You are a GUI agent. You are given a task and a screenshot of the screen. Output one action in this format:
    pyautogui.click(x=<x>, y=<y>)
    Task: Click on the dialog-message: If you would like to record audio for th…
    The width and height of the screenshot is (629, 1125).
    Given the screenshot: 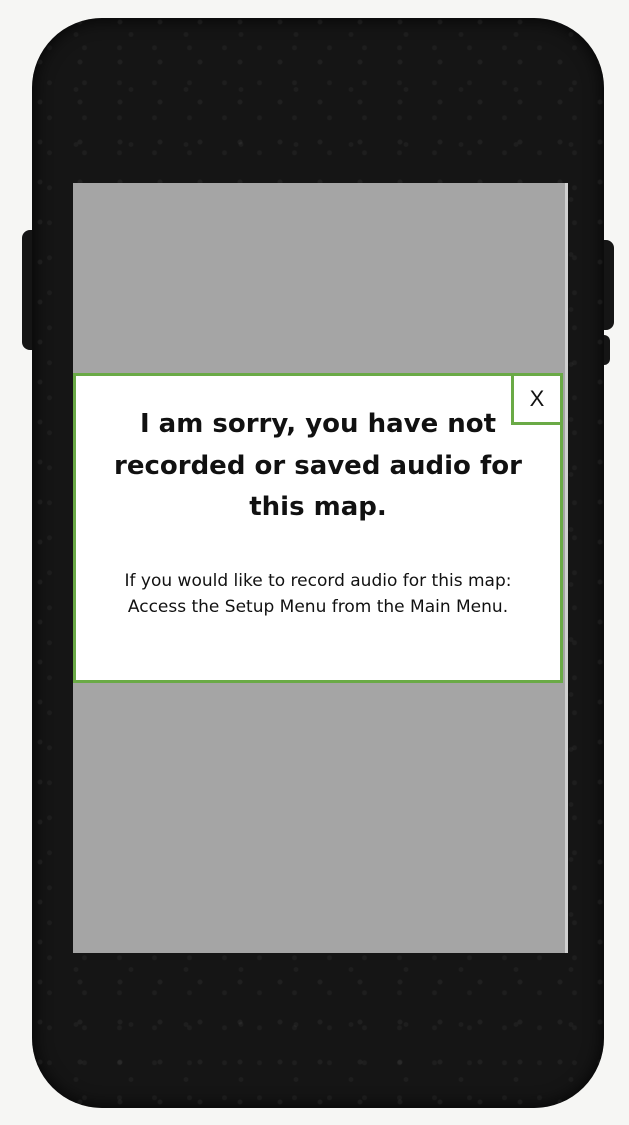 What is the action you would take?
    pyautogui.click(x=318, y=594)
    